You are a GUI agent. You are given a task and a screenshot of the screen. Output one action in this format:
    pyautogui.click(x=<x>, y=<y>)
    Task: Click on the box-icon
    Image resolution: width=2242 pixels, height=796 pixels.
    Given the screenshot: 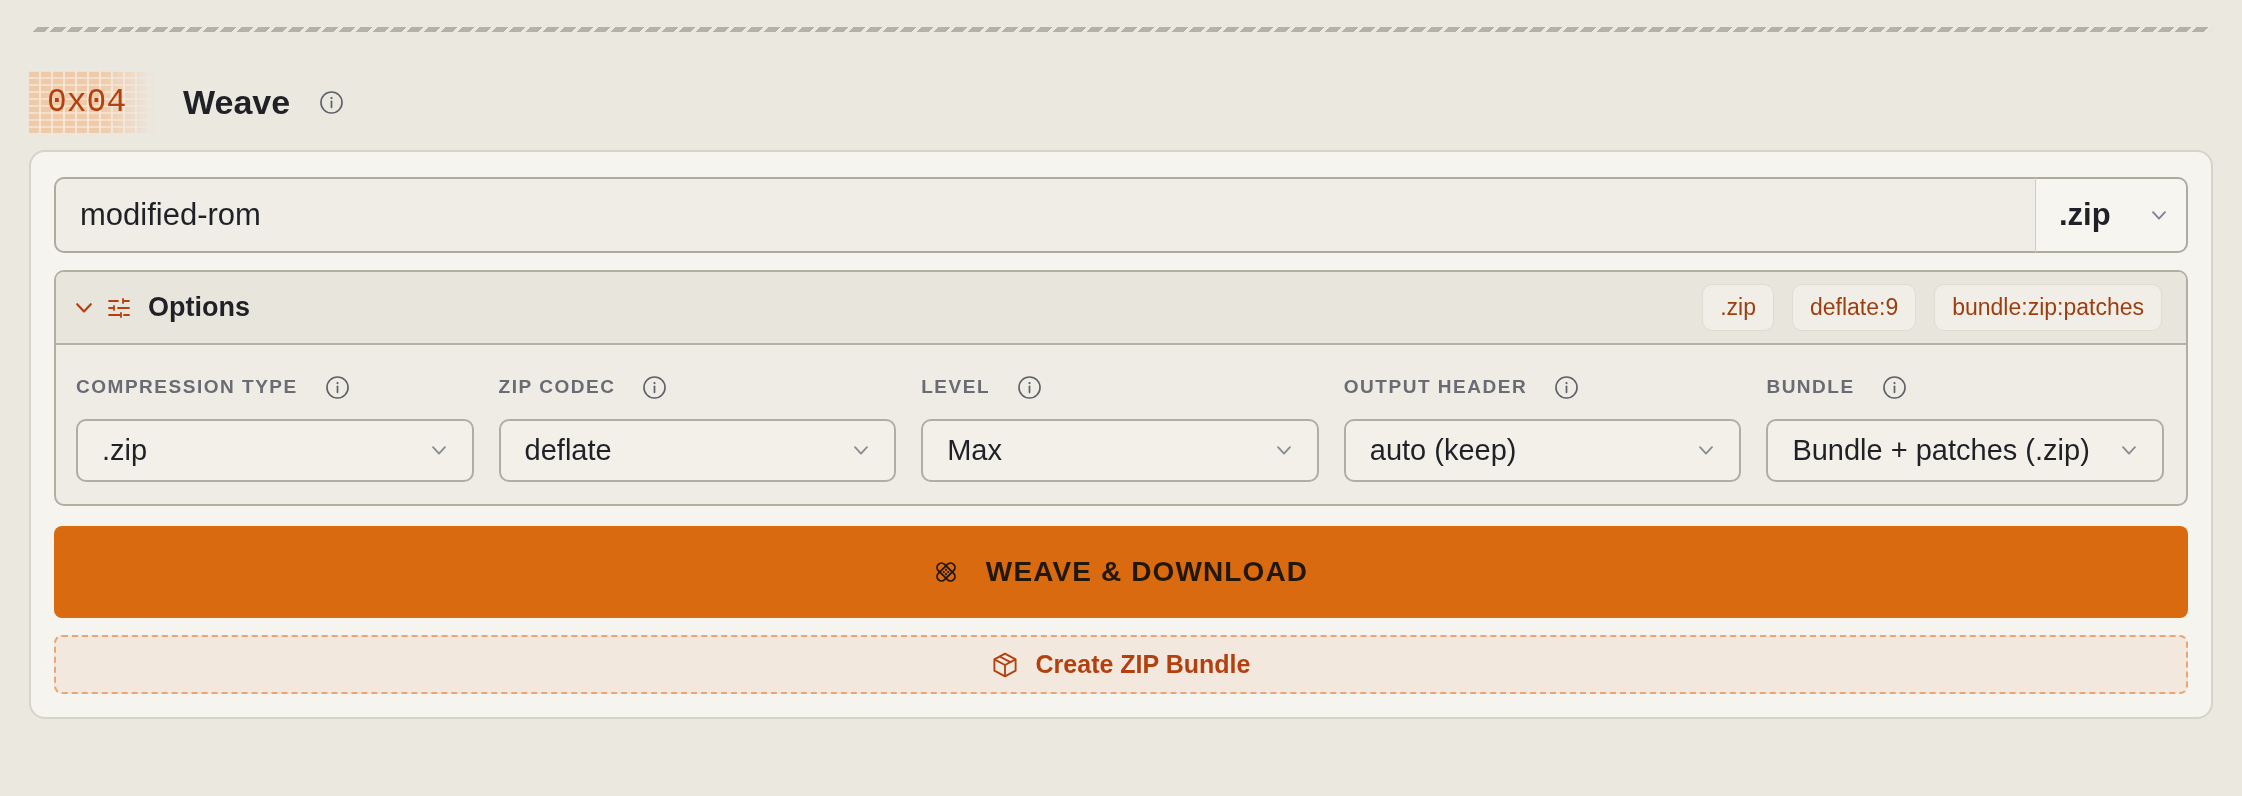 What is the action you would take?
    pyautogui.click(x=1004, y=664)
    